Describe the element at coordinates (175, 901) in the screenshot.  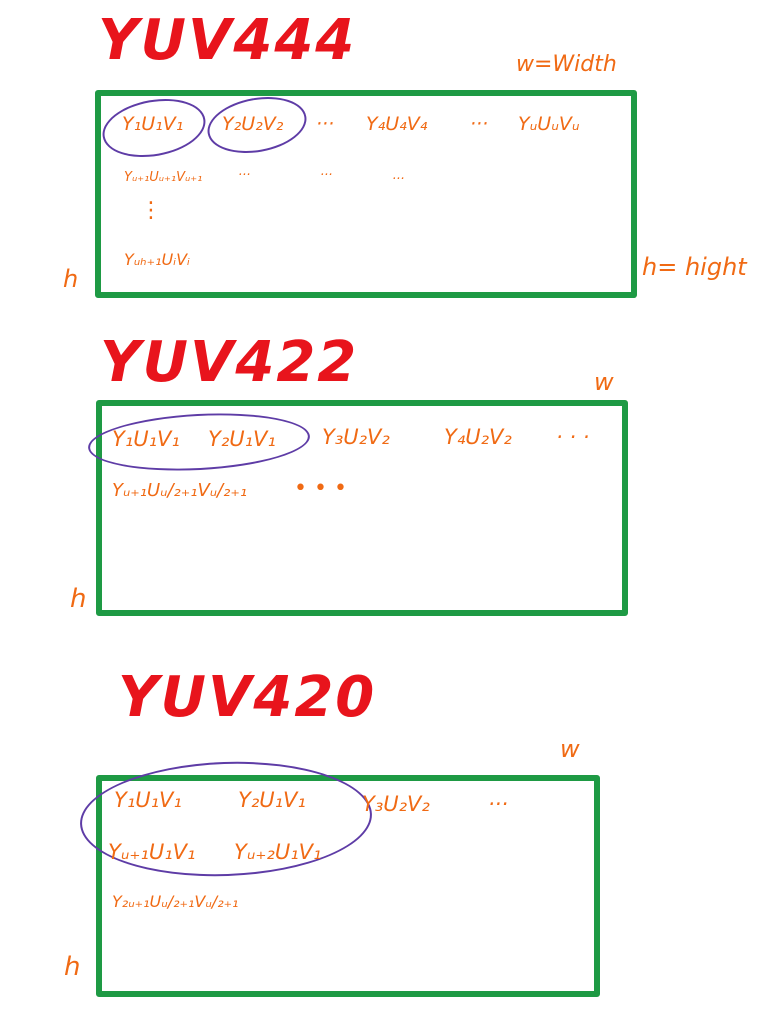
I see `pixel-label: Y₂ᵤ₊₁Uᵤ/₂₊₁Vᵤ/₂₊₁` at that location.